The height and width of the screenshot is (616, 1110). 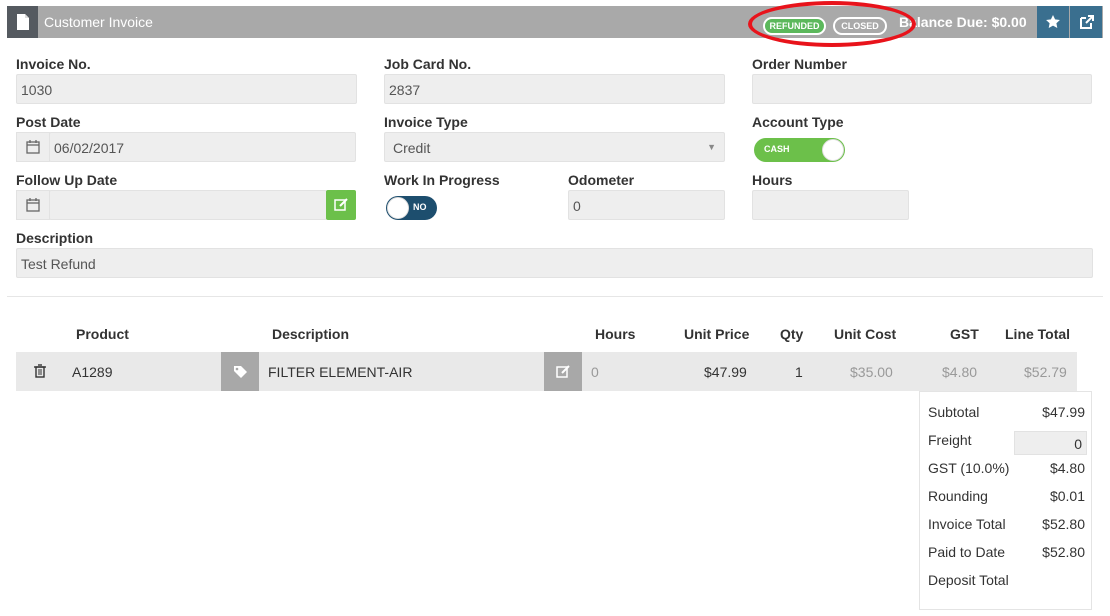 I want to click on external-link-icon, so click(x=1087, y=22).